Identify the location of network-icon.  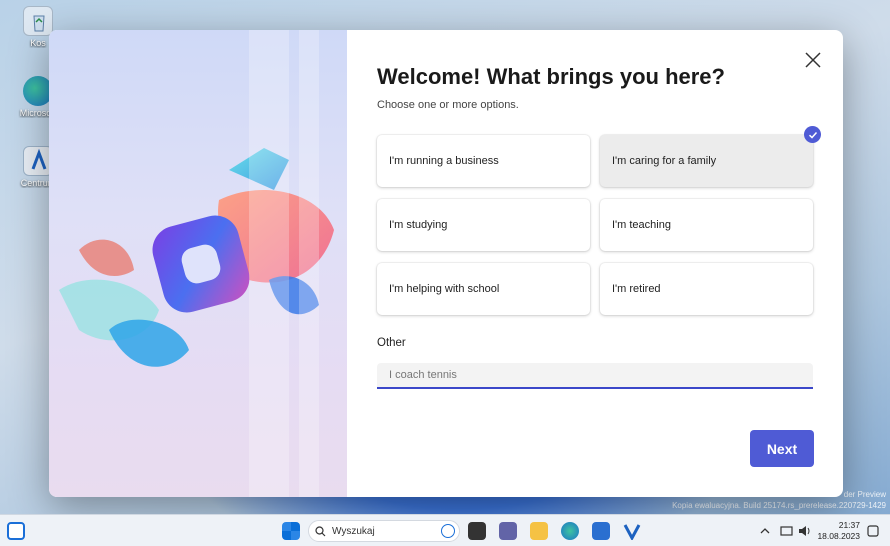
(787, 531).